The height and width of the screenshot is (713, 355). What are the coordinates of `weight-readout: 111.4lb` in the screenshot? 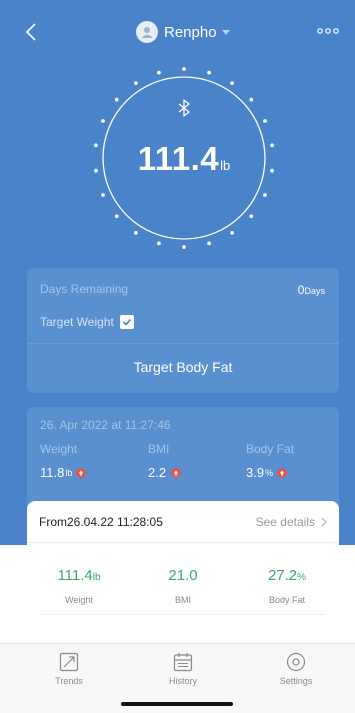 It's located at (184, 159).